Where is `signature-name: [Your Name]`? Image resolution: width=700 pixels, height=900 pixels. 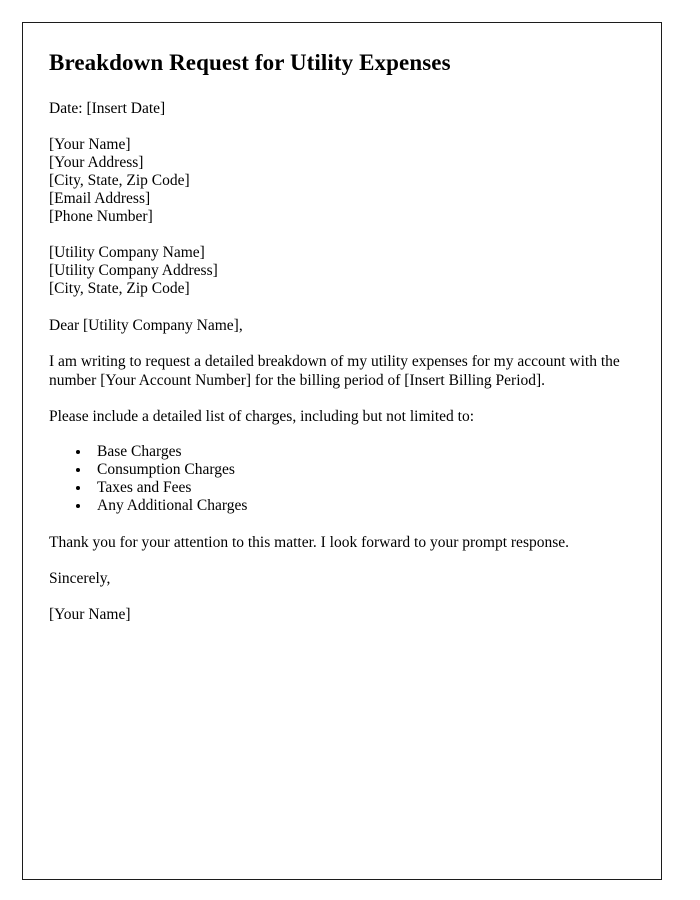 signature-name: [Your Name] is located at coordinates (90, 615).